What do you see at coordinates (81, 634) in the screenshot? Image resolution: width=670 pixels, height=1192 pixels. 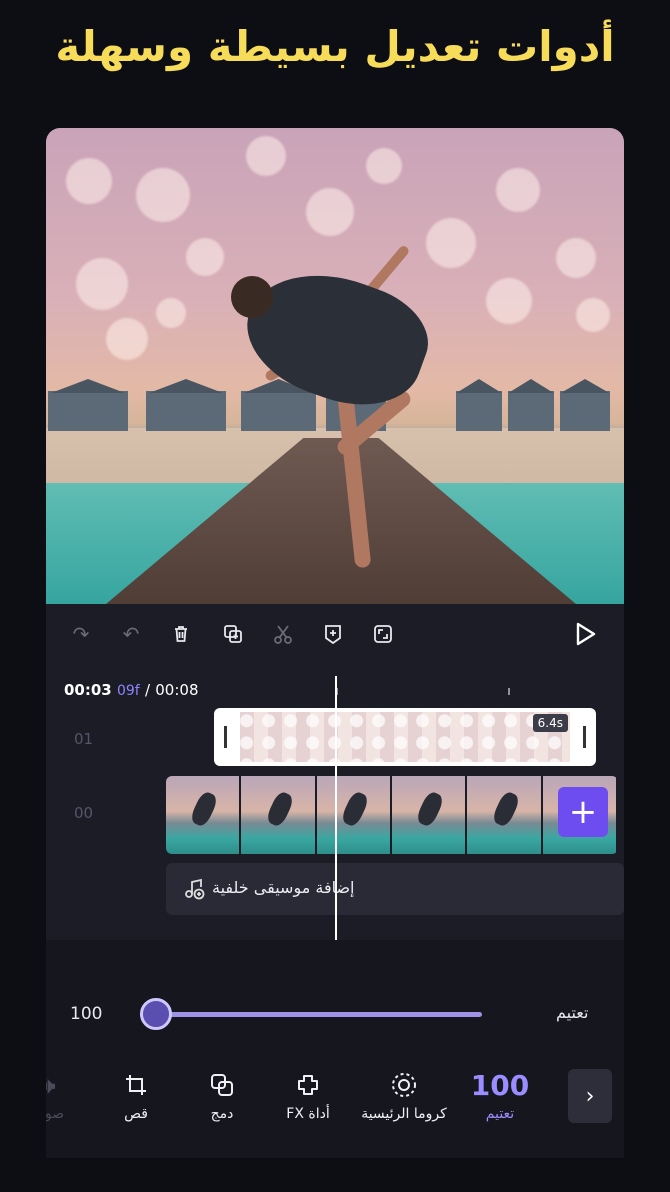 I see `redo-icon: ↷` at bounding box center [81, 634].